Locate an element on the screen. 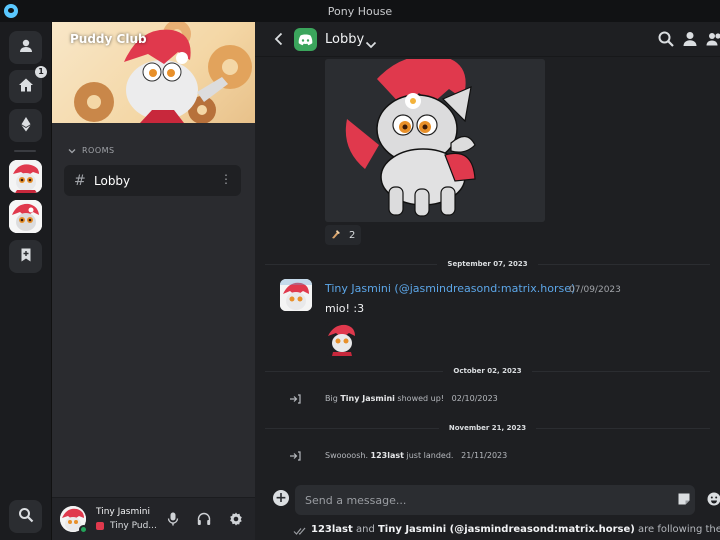 The height and width of the screenshot is (540, 720). chat-header: Lobby is located at coordinates (487, 39).